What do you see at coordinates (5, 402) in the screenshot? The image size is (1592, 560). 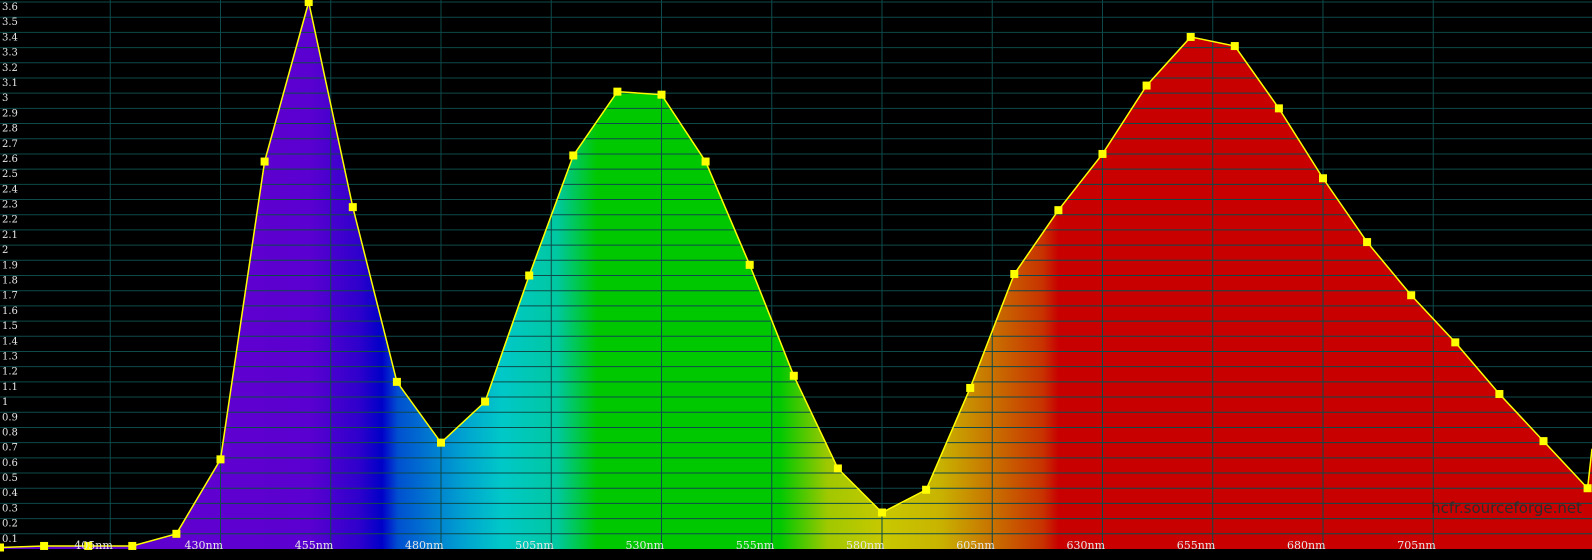 I see `y-tick-label: 1` at bounding box center [5, 402].